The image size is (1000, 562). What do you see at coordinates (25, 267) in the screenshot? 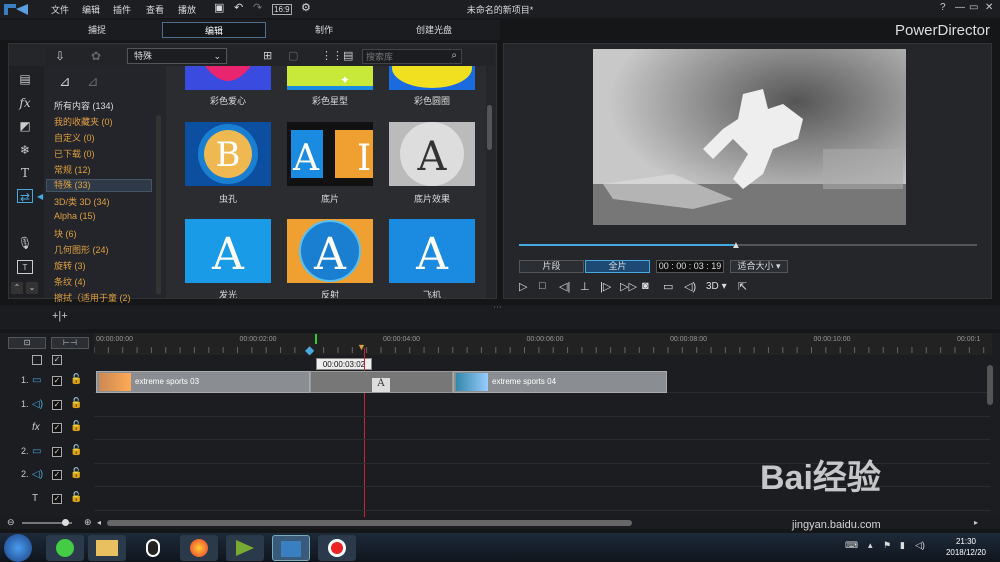
I see `subtitle-room-icon: T` at bounding box center [25, 267].